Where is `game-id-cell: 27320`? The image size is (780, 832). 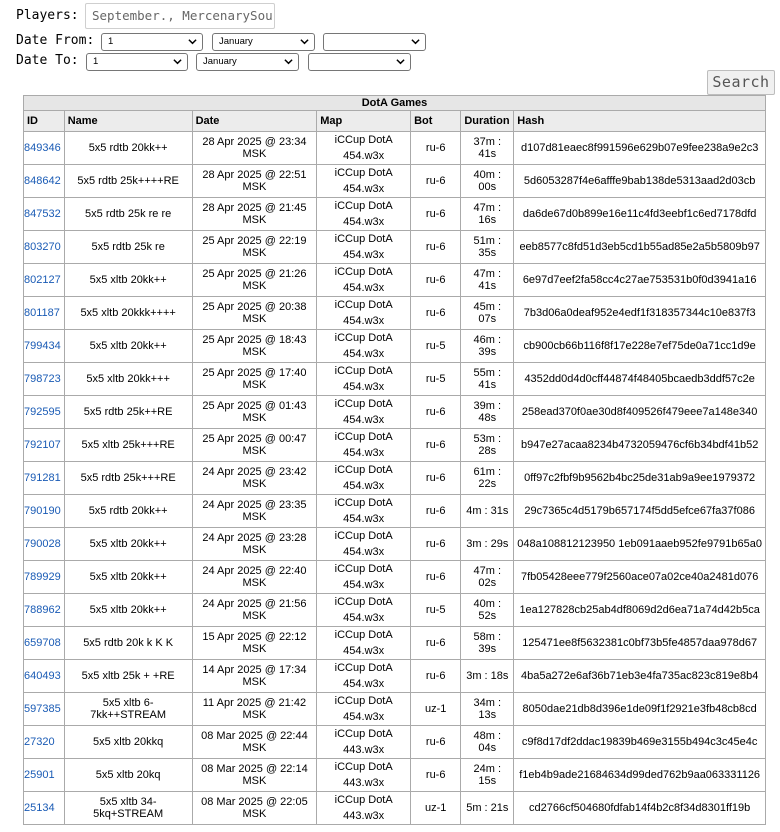
game-id-cell: 27320 is located at coordinates (44, 742).